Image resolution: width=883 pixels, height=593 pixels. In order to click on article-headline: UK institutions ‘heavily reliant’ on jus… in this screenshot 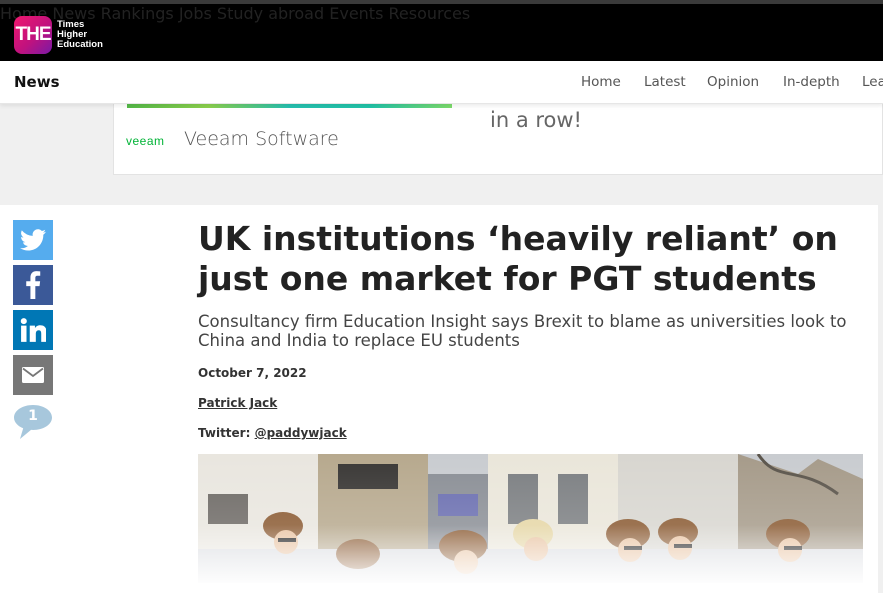, I will do `click(518, 258)`.